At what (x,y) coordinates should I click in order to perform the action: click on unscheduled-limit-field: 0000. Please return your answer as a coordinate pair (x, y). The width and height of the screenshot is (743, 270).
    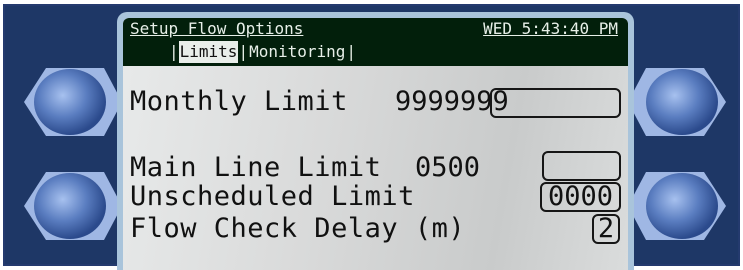
    Looking at the image, I should click on (580, 197).